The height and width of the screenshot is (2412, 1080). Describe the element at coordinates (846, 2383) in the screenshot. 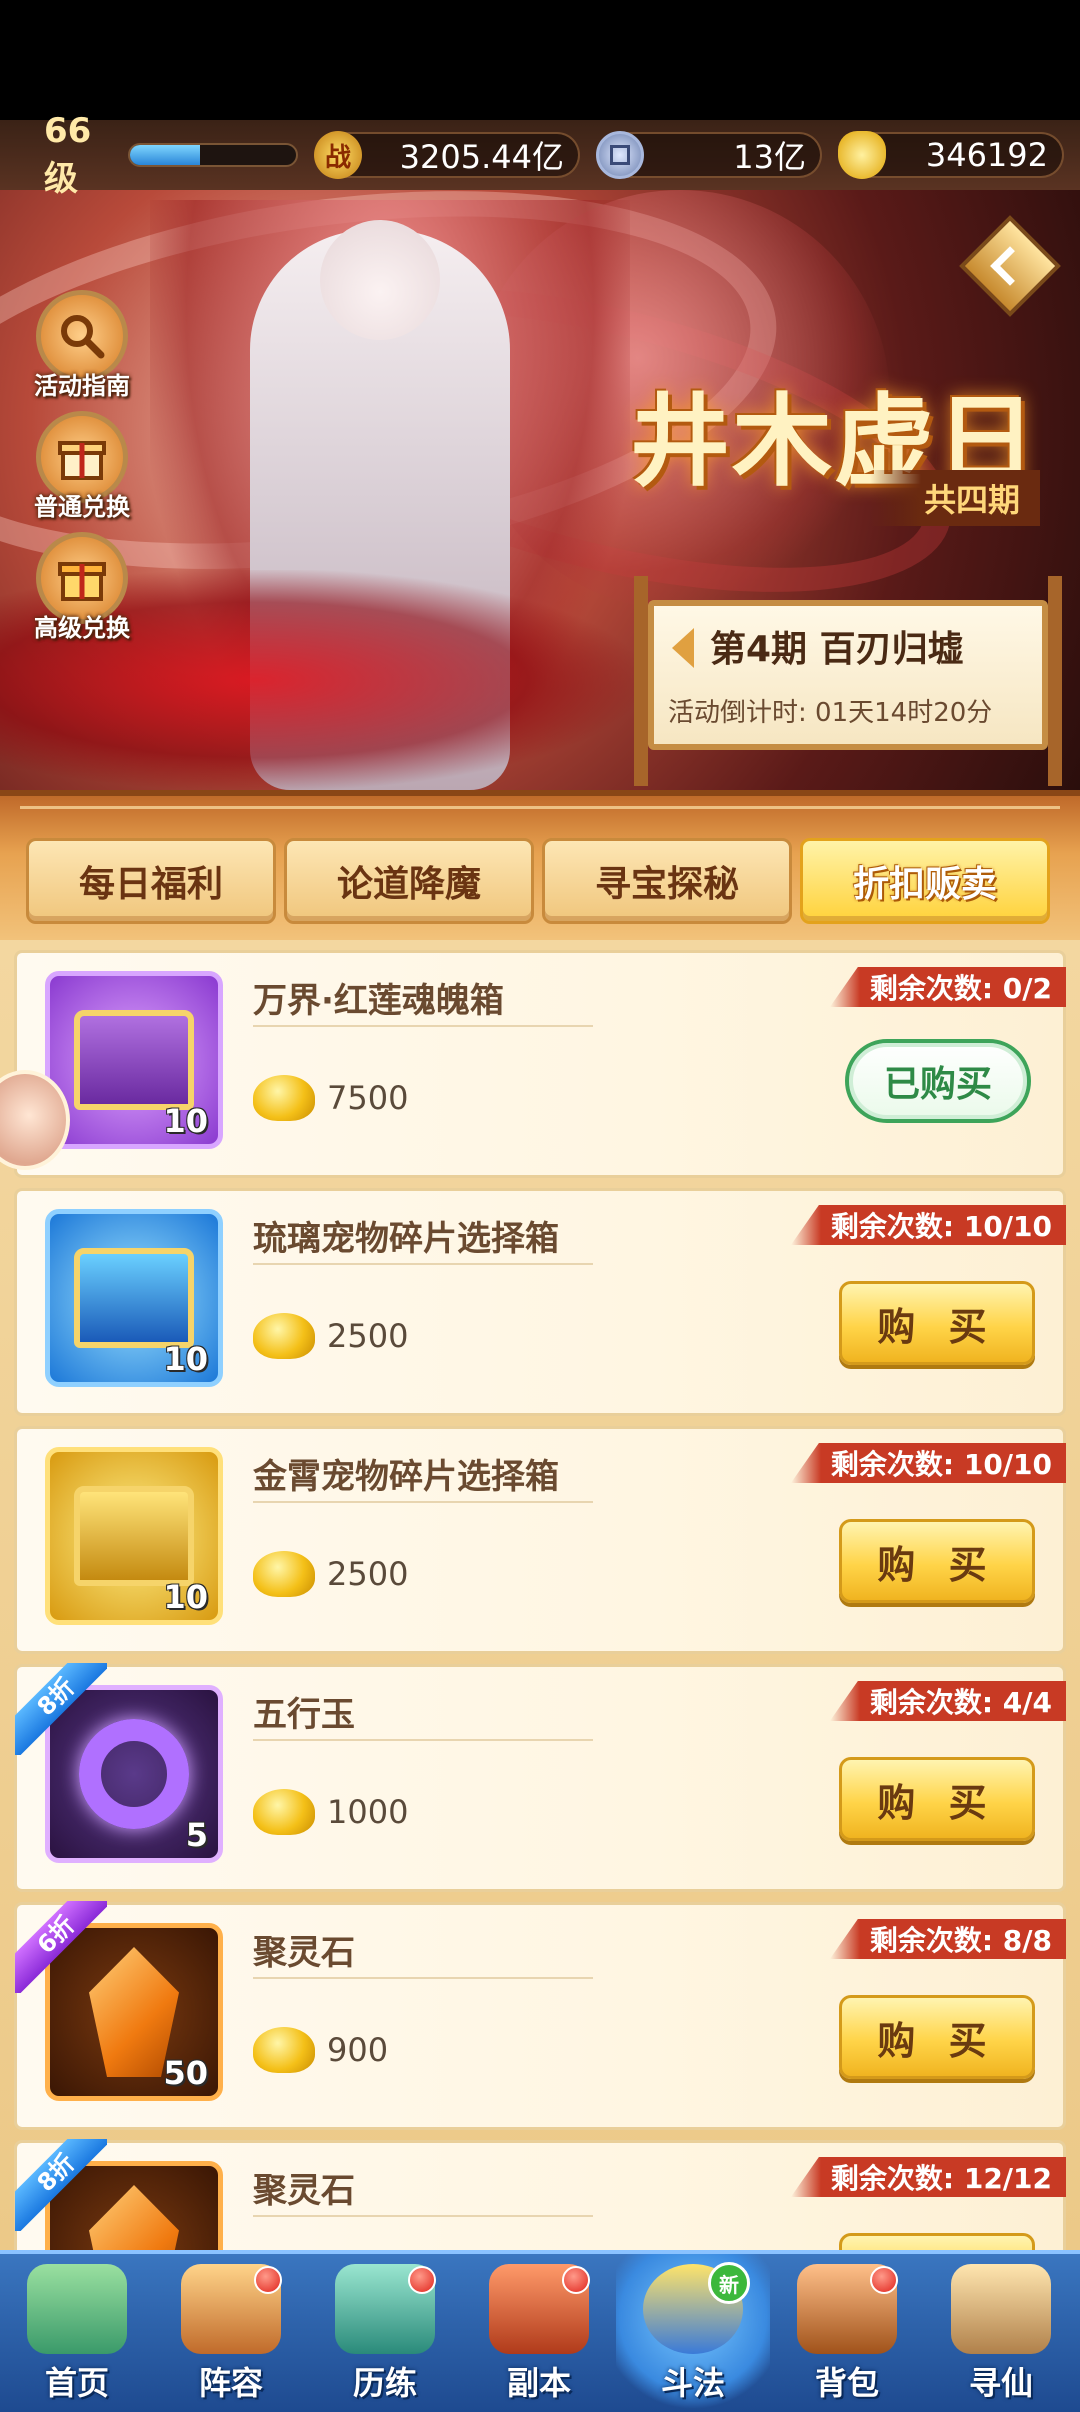

I see `nav-label: 背包` at that location.